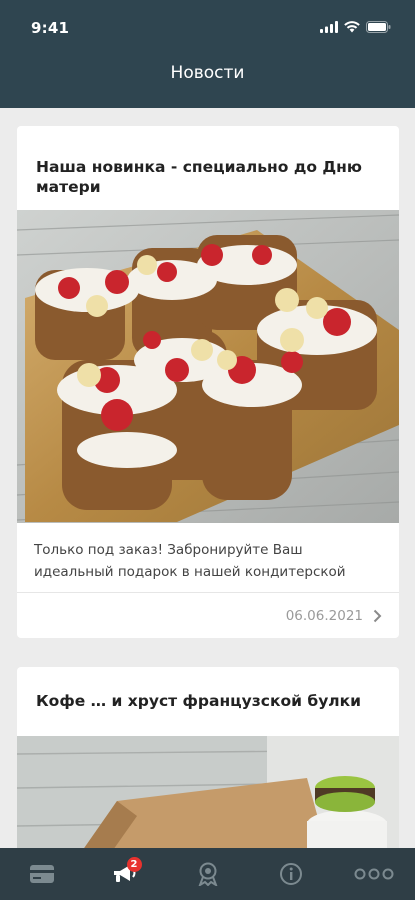 The image size is (415, 900). Describe the element at coordinates (378, 27) in the screenshot. I see `battery-icon` at that location.